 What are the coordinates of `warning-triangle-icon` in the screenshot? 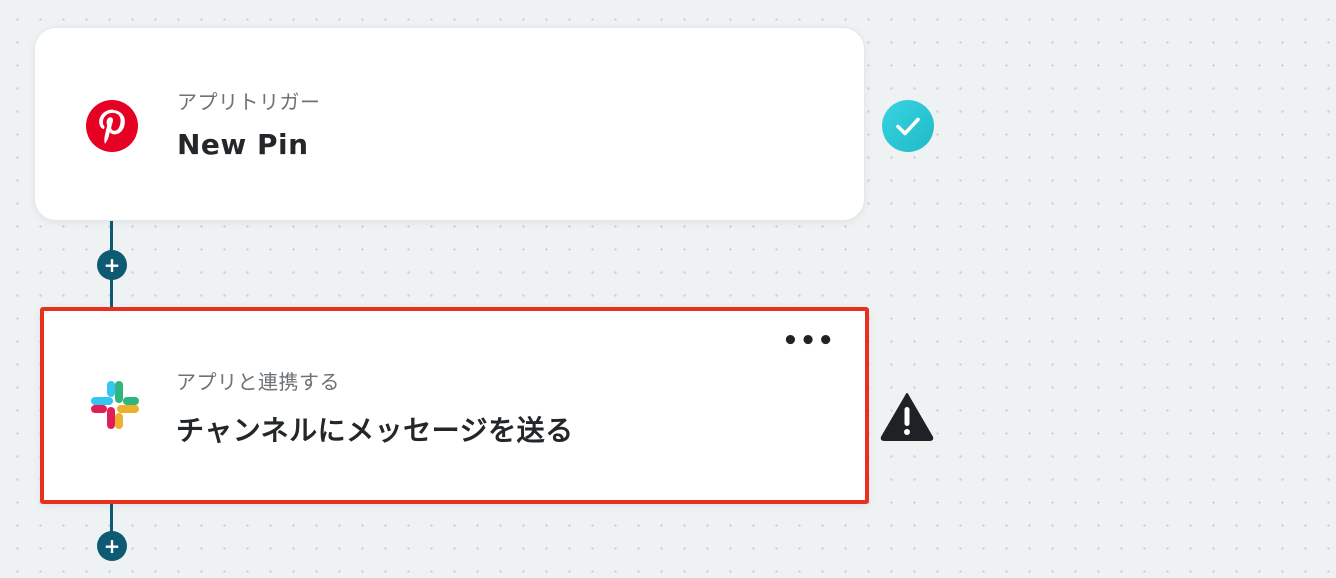 It's located at (907, 417).